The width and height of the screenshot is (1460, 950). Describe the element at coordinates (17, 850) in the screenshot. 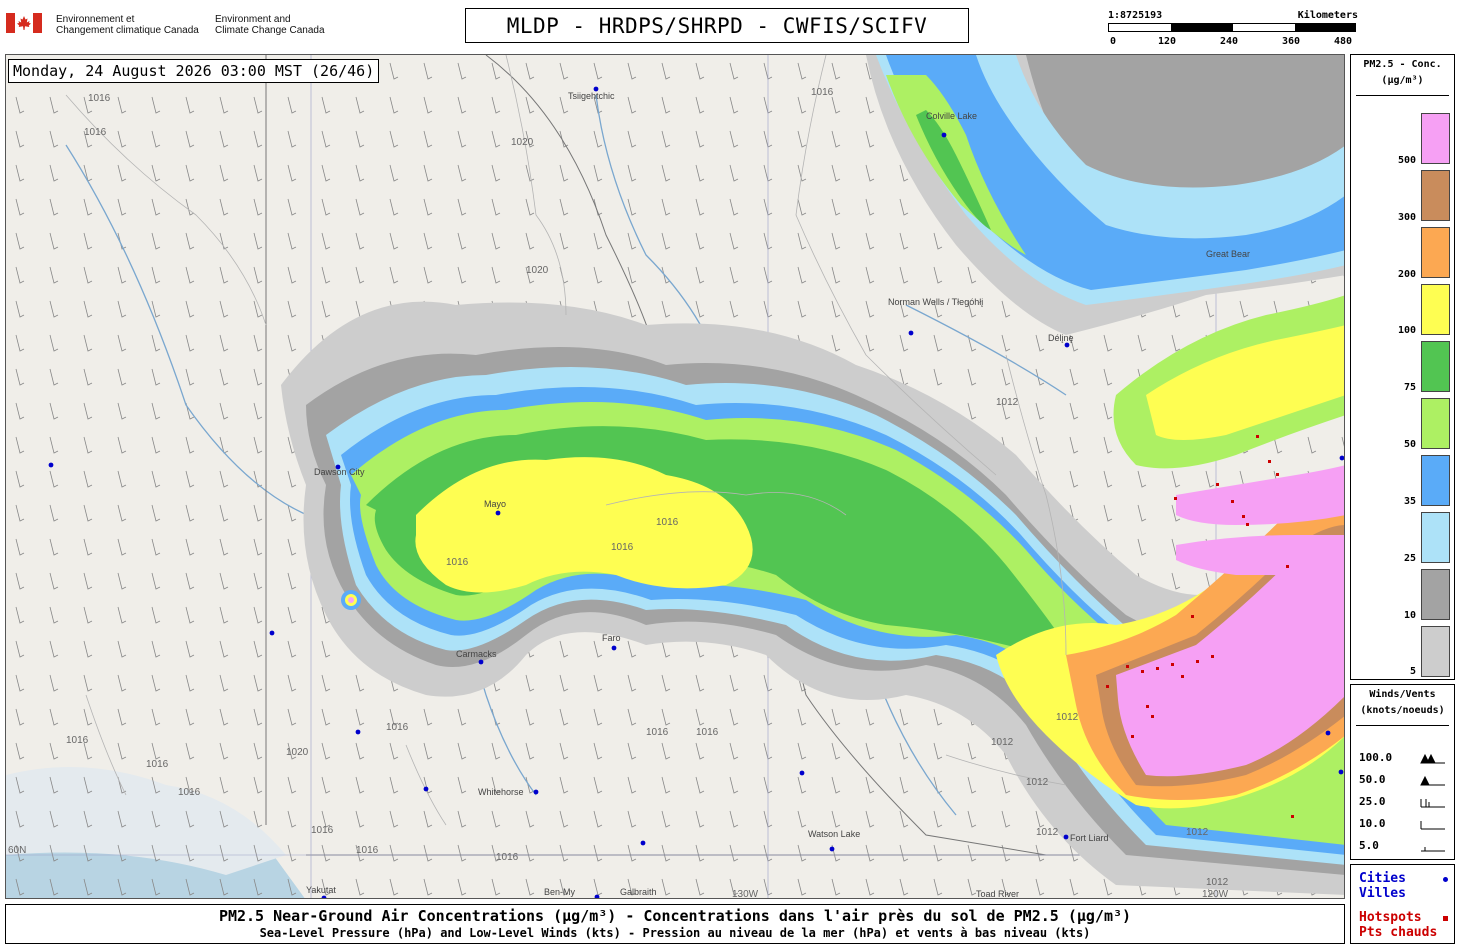

I see `graticule-label: 60N` at that location.